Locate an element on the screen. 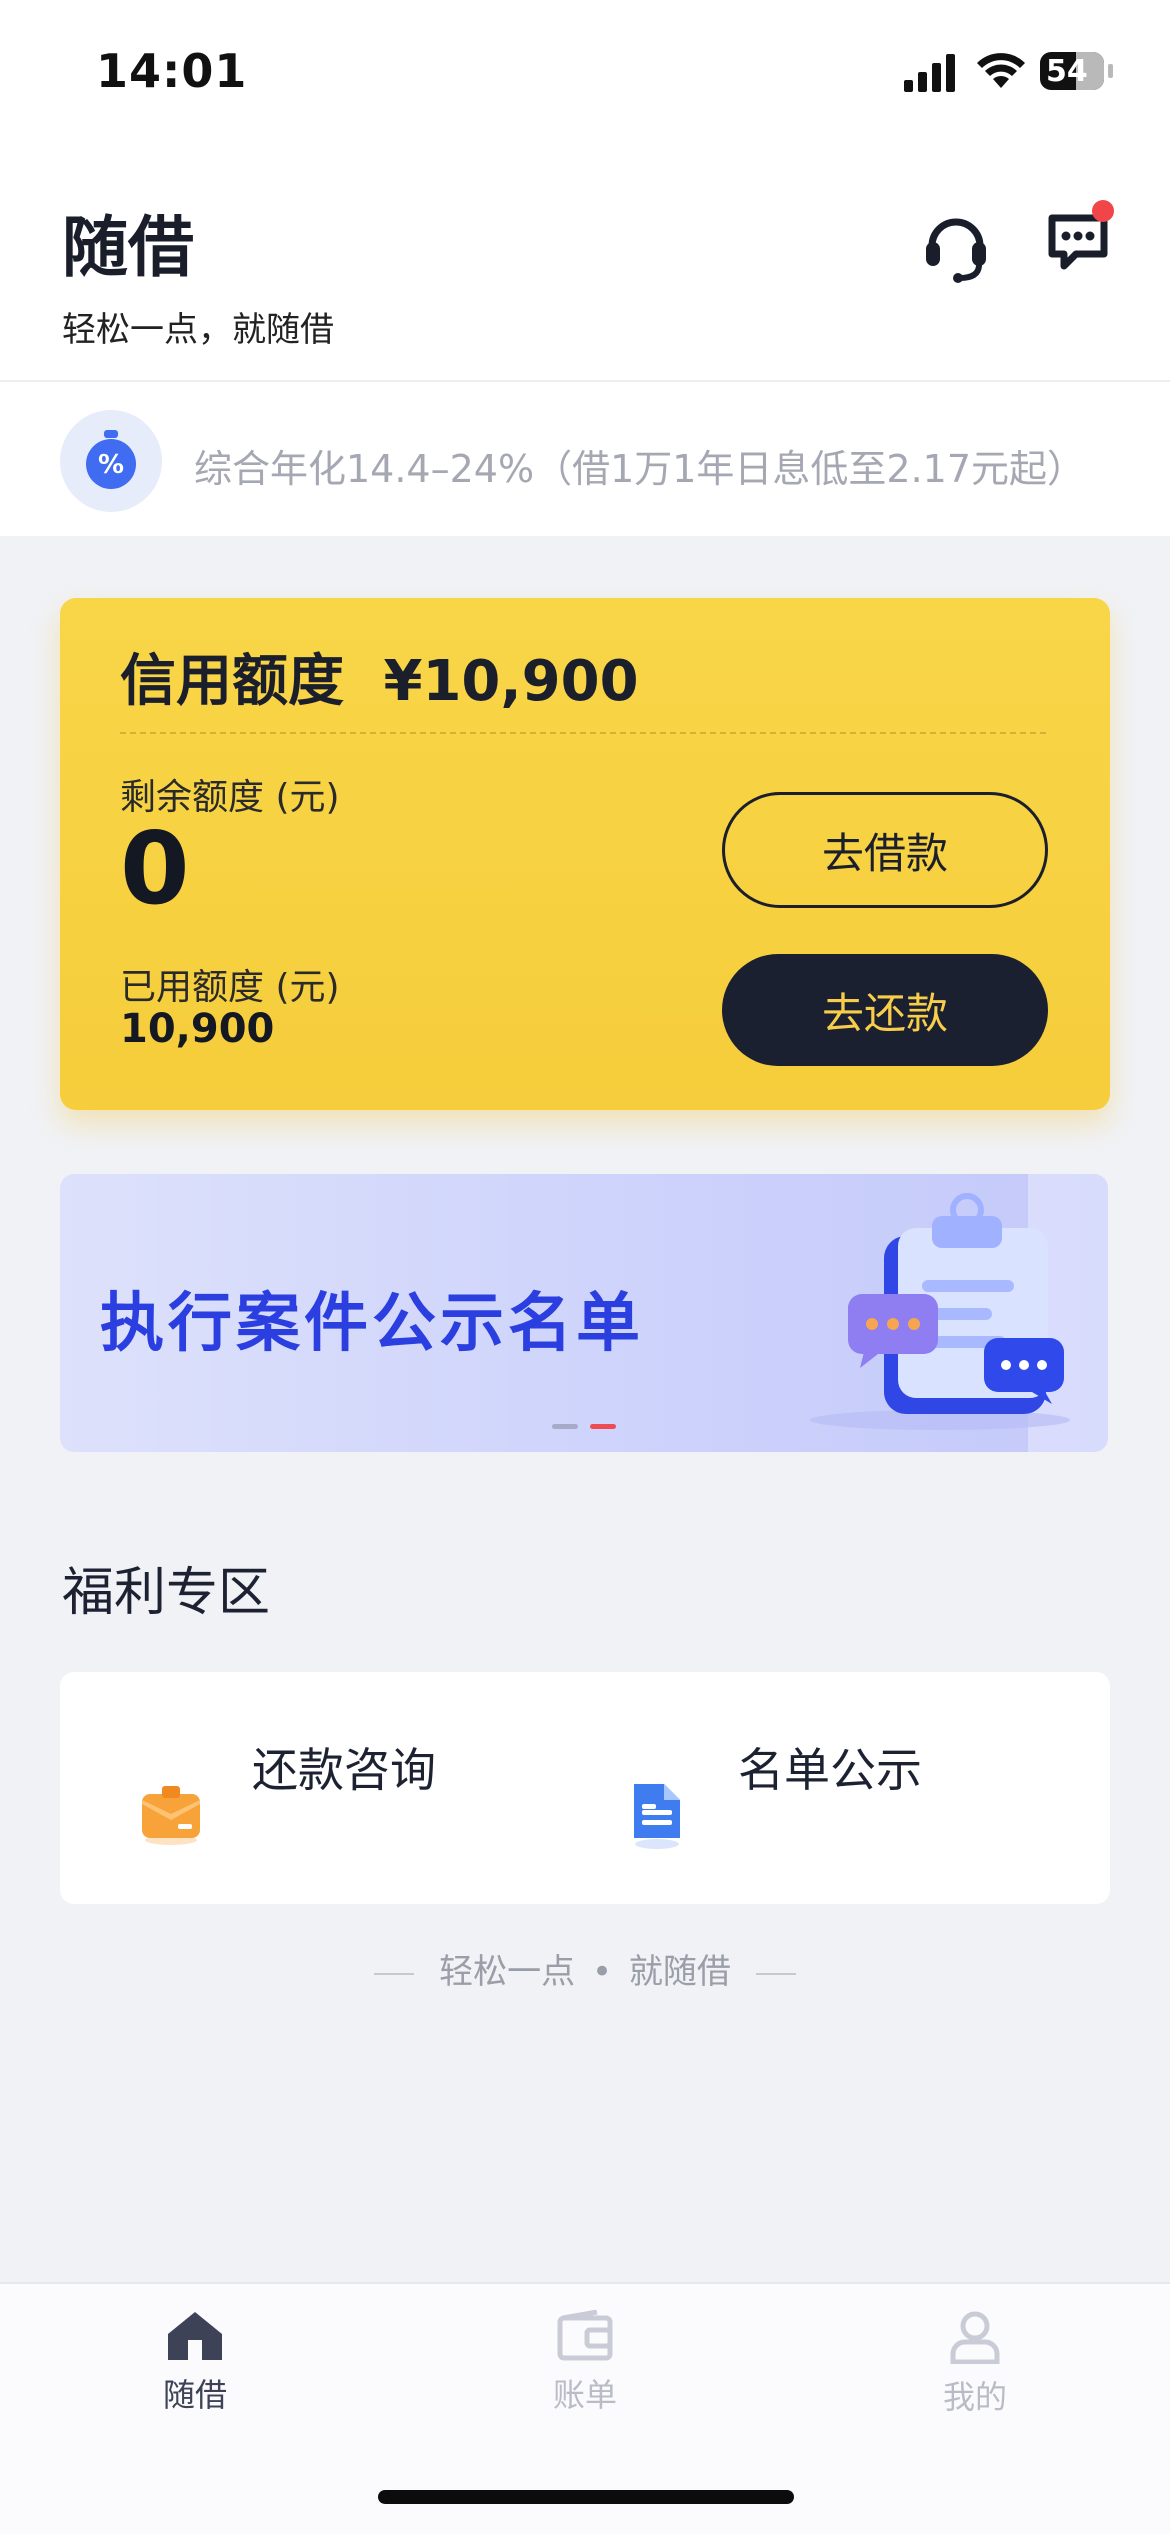 The width and height of the screenshot is (1170, 2534). borrow-button: 去借款 is located at coordinates (885, 850).